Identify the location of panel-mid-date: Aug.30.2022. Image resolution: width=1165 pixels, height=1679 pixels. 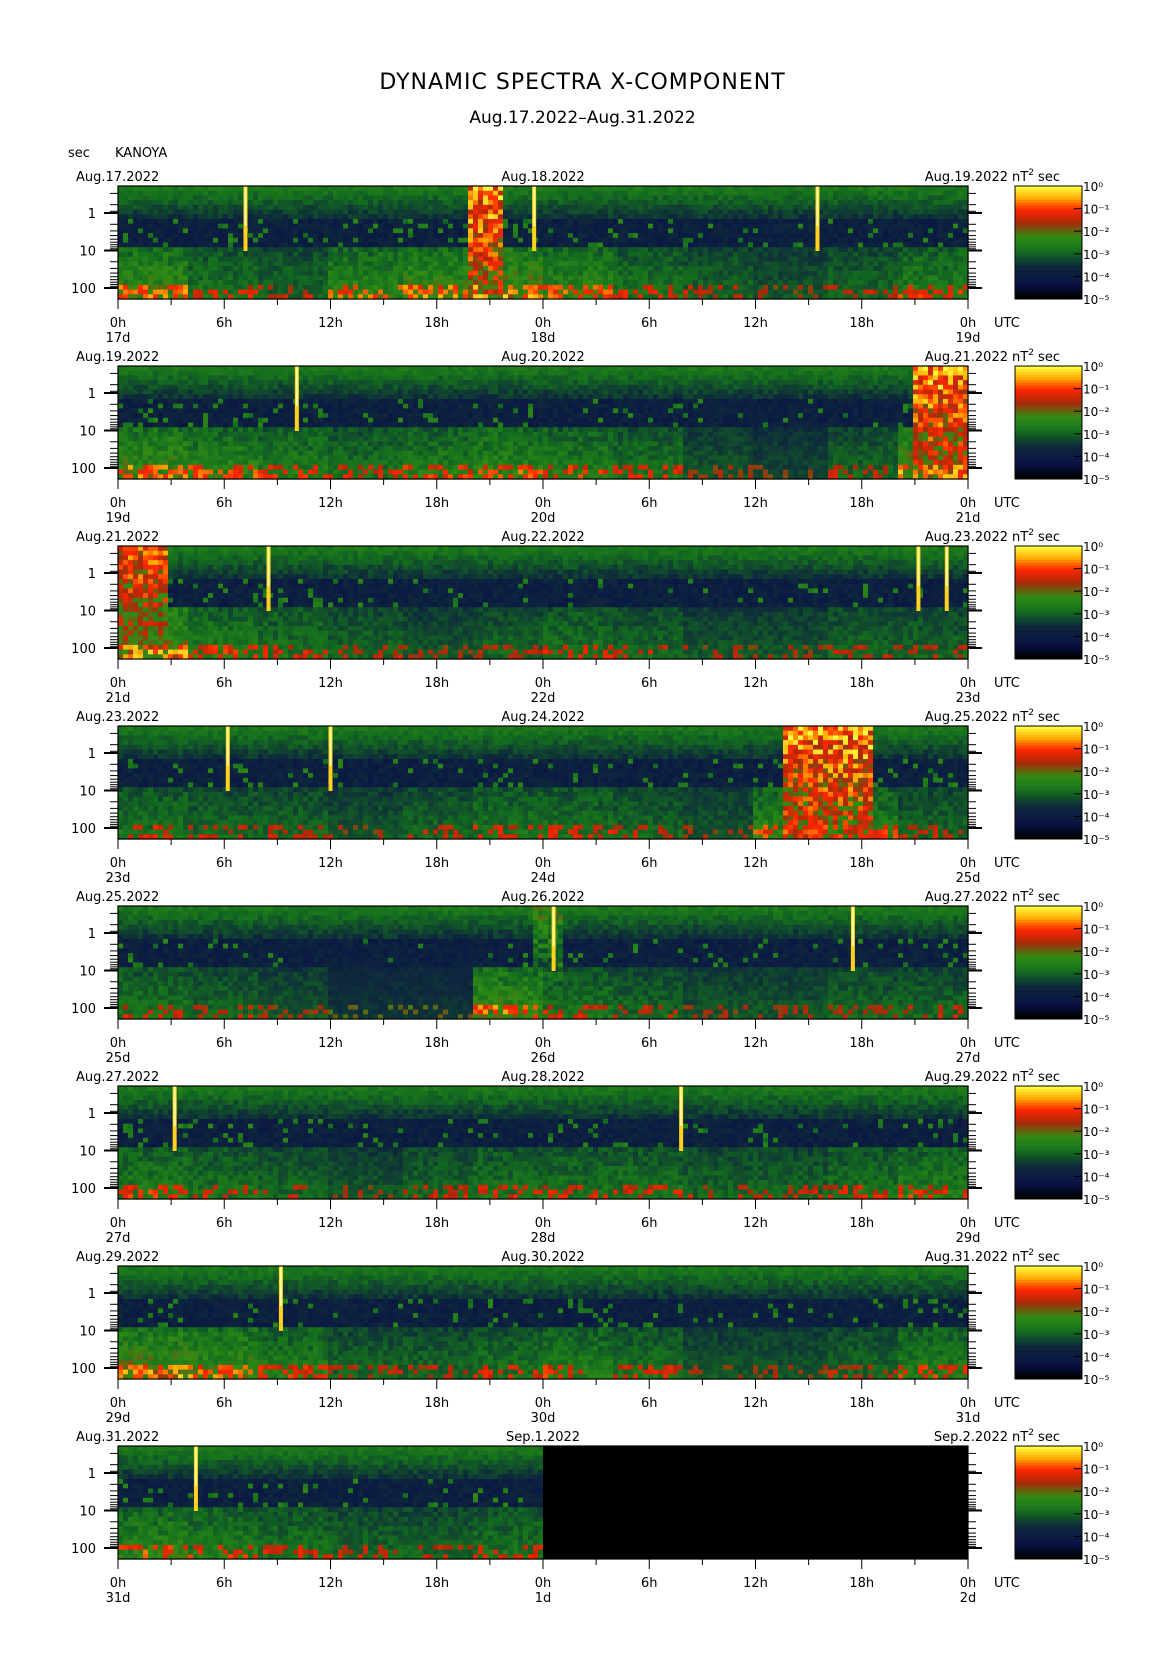
(542, 1257).